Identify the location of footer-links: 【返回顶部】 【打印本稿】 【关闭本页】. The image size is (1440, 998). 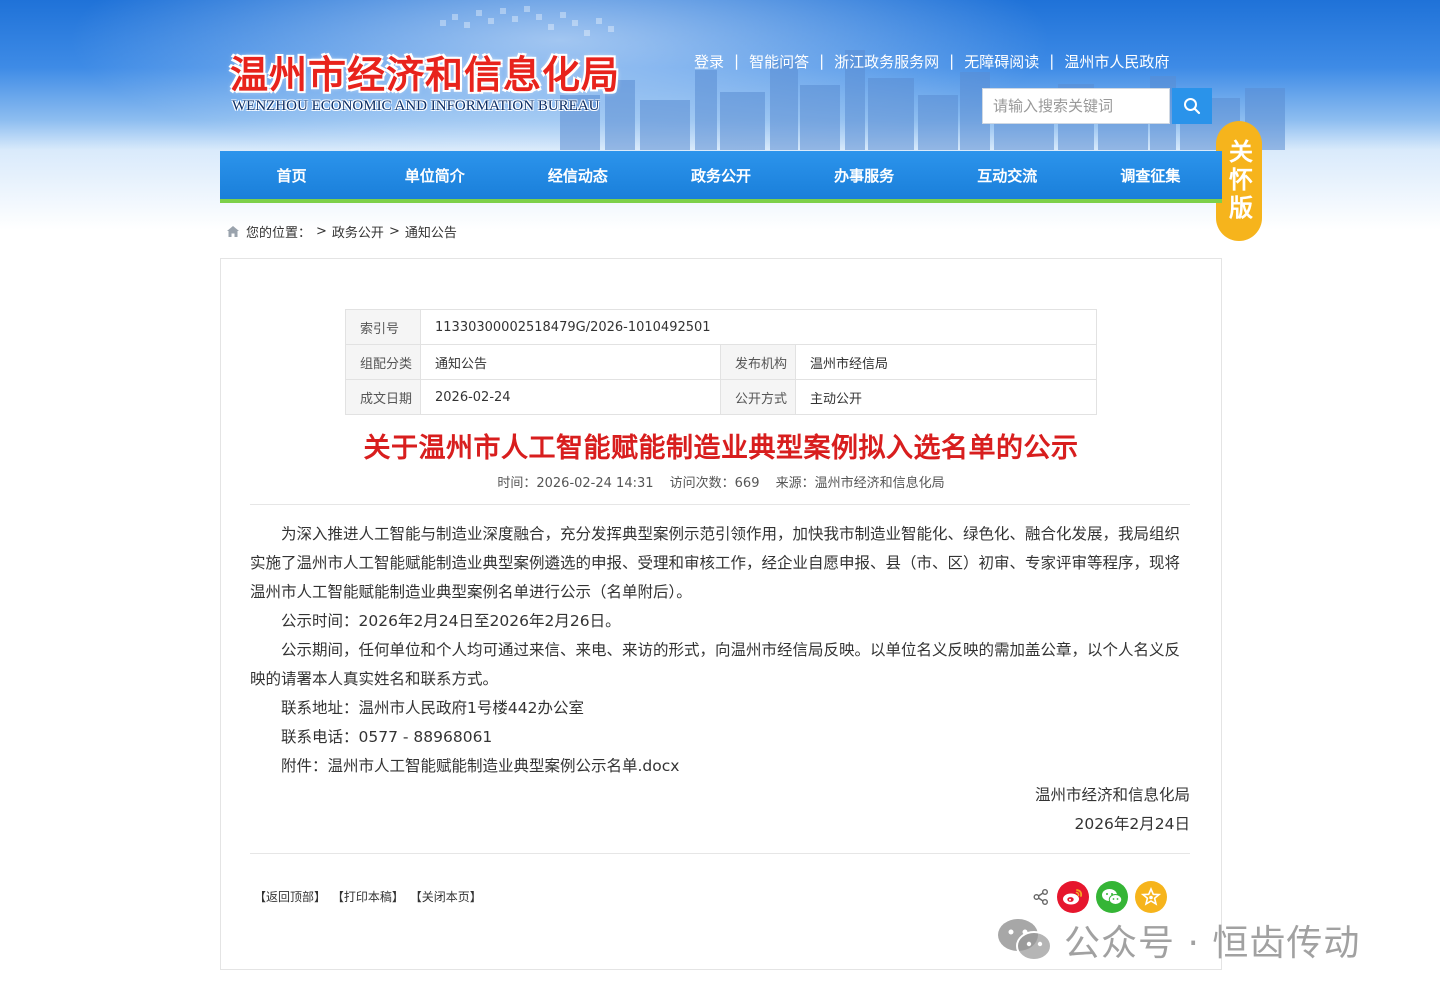
(369, 896).